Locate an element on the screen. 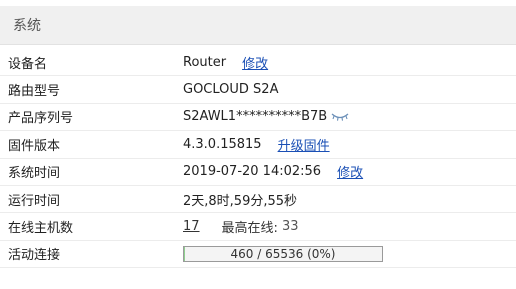 Image resolution: width=516 pixels, height=289 pixels. device-name-label: 设备名 is located at coordinates (28, 64).